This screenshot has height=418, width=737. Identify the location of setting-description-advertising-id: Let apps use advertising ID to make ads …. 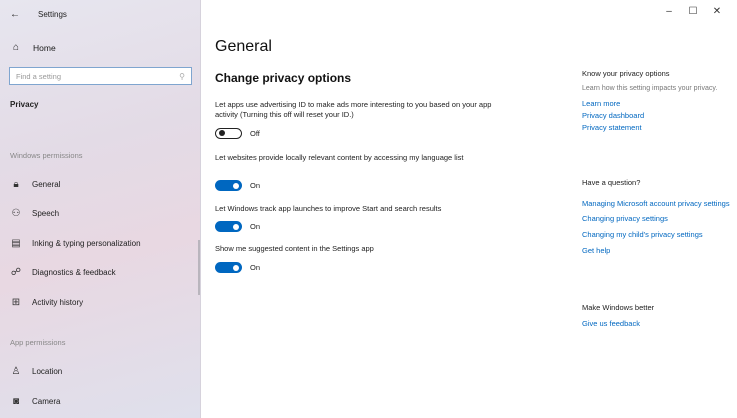
(353, 109).